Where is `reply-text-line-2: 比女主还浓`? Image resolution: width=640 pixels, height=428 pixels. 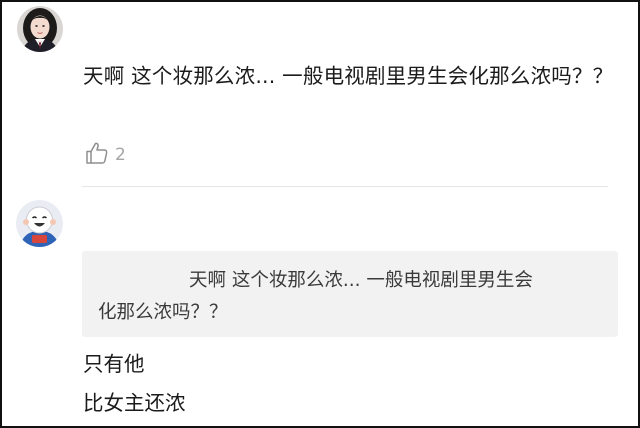
reply-text-line-2: 比女主还浓 is located at coordinates (134, 403).